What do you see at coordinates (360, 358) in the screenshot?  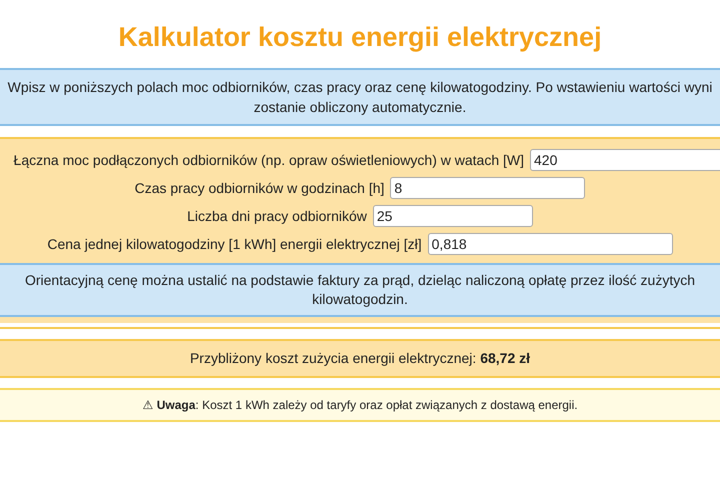 I see `result-text: Przybliżony koszt zużycia energii elektrycznej: 68,72 zł` at bounding box center [360, 358].